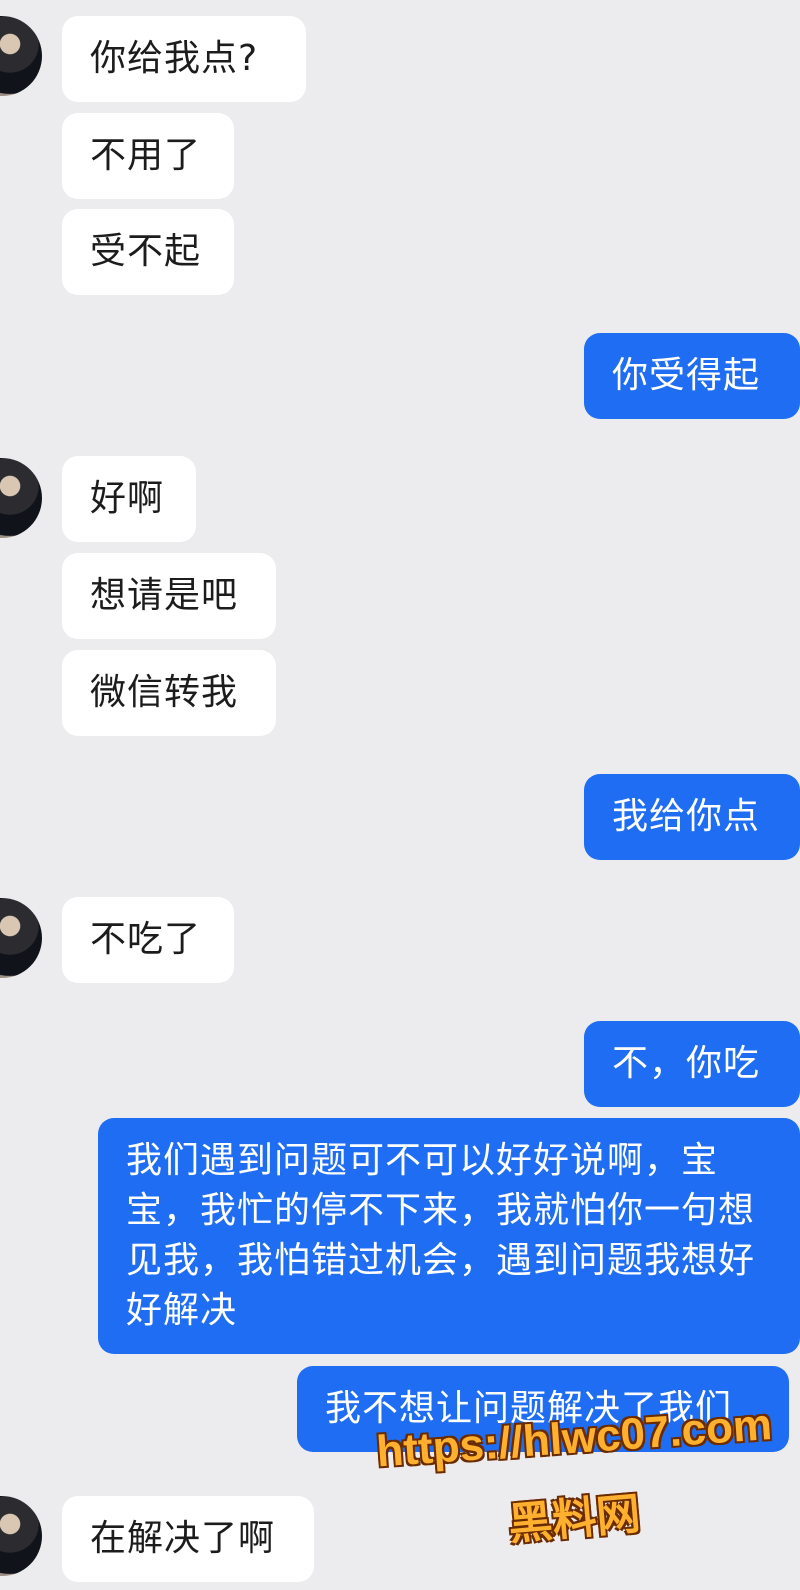 This screenshot has height=1590, width=800. Describe the element at coordinates (169, 693) in the screenshot. I see `incoming-message: 微信转我` at that location.